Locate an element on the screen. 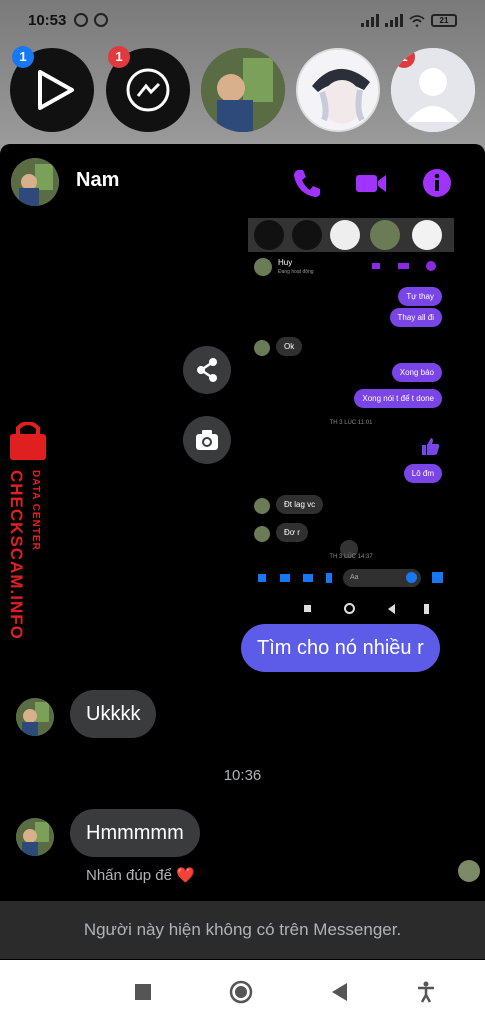 The width and height of the screenshot is (485, 1024). screenshot-contact-name: Huy is located at coordinates (285, 262).